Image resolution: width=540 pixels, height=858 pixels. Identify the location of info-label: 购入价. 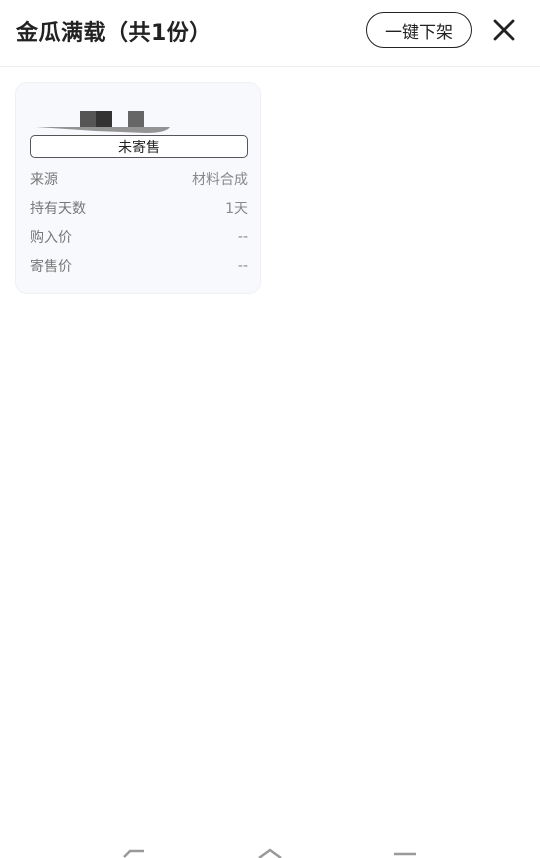
(51, 238).